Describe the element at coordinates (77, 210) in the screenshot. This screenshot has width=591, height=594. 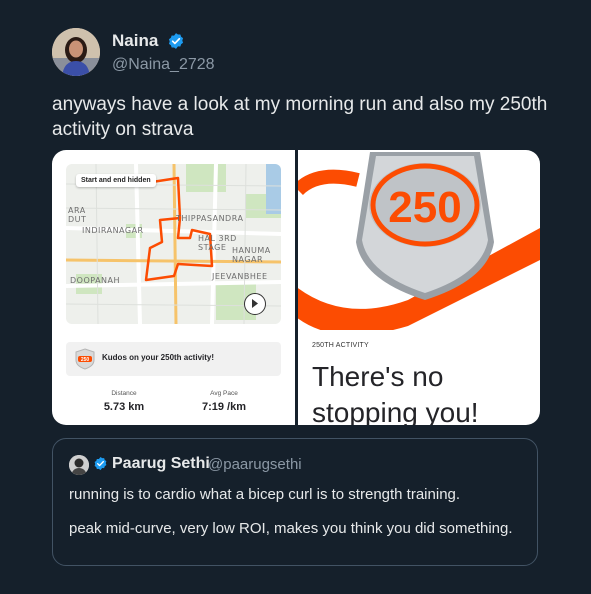
I see `map-label: ARA` at that location.